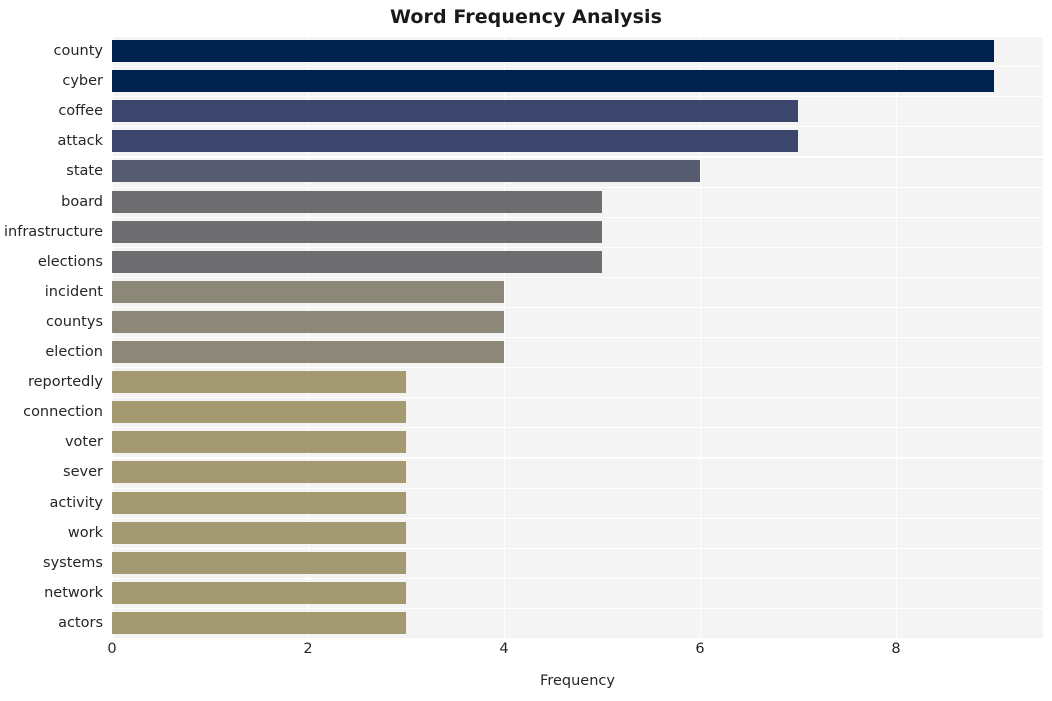 Image resolution: width=1052 pixels, height=701 pixels. What do you see at coordinates (504, 649) in the screenshot?
I see `x-tick-label-4: 4` at bounding box center [504, 649].